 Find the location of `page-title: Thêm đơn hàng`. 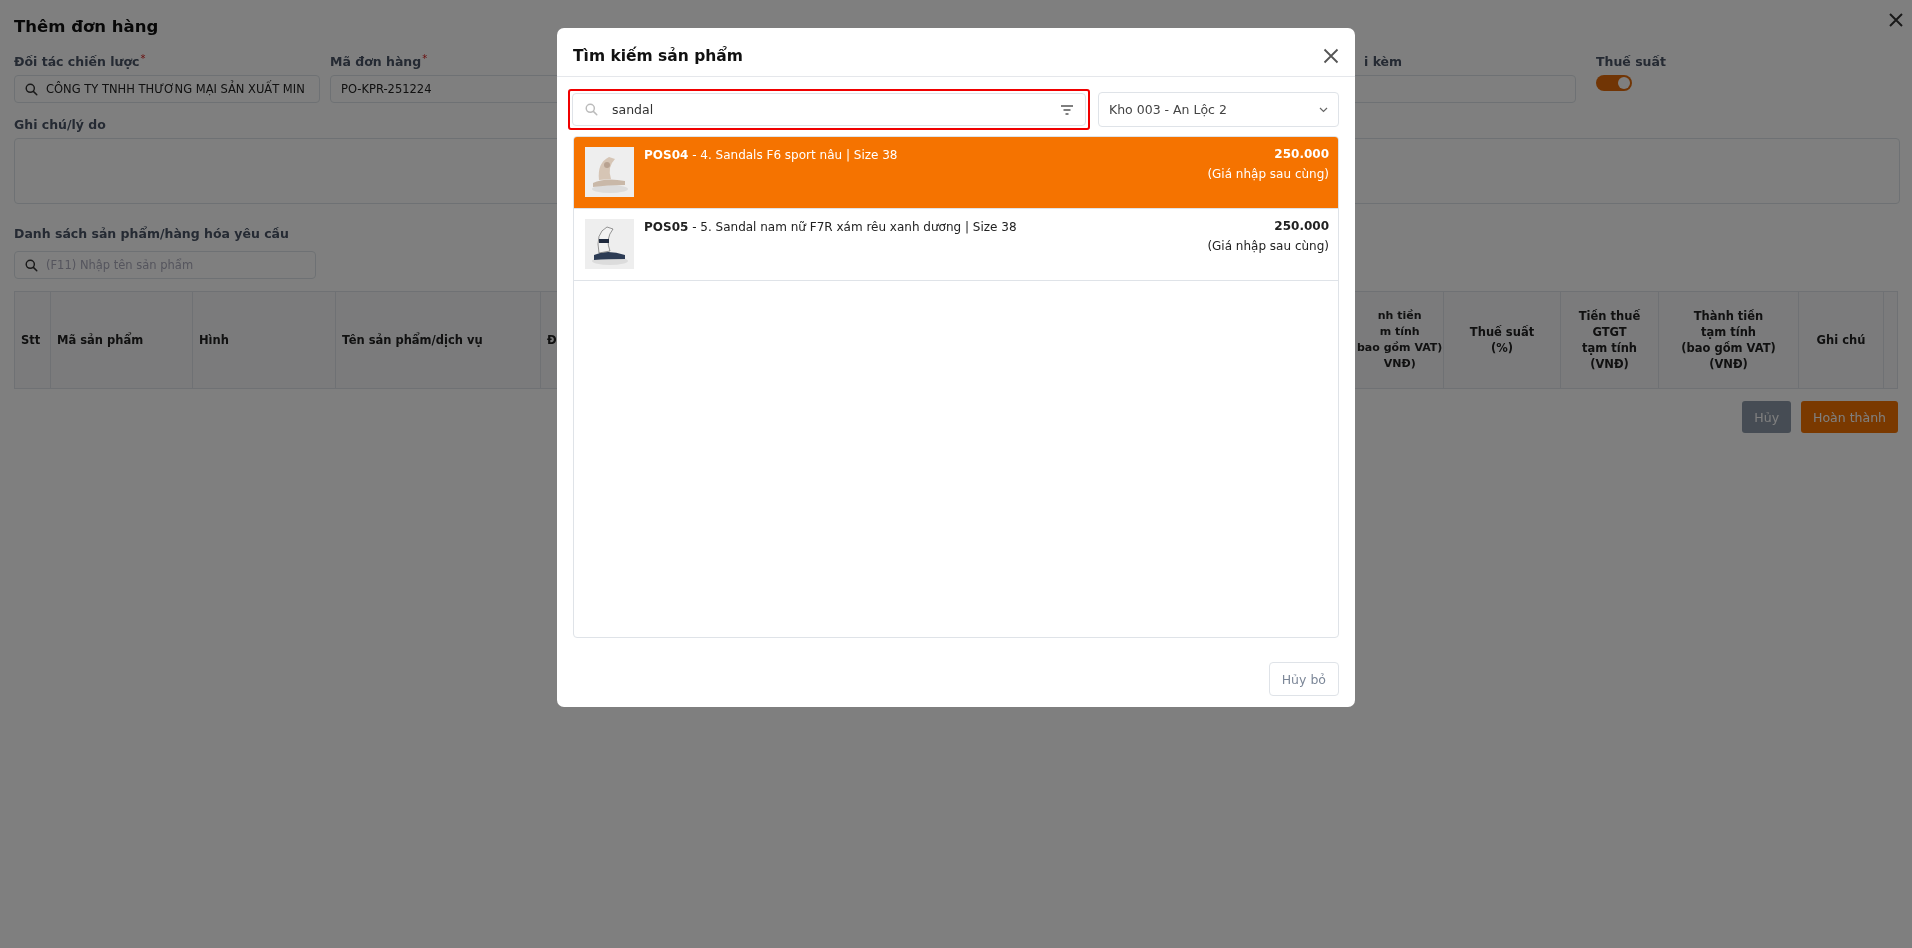

page-title: Thêm đơn hàng is located at coordinates (86, 27).